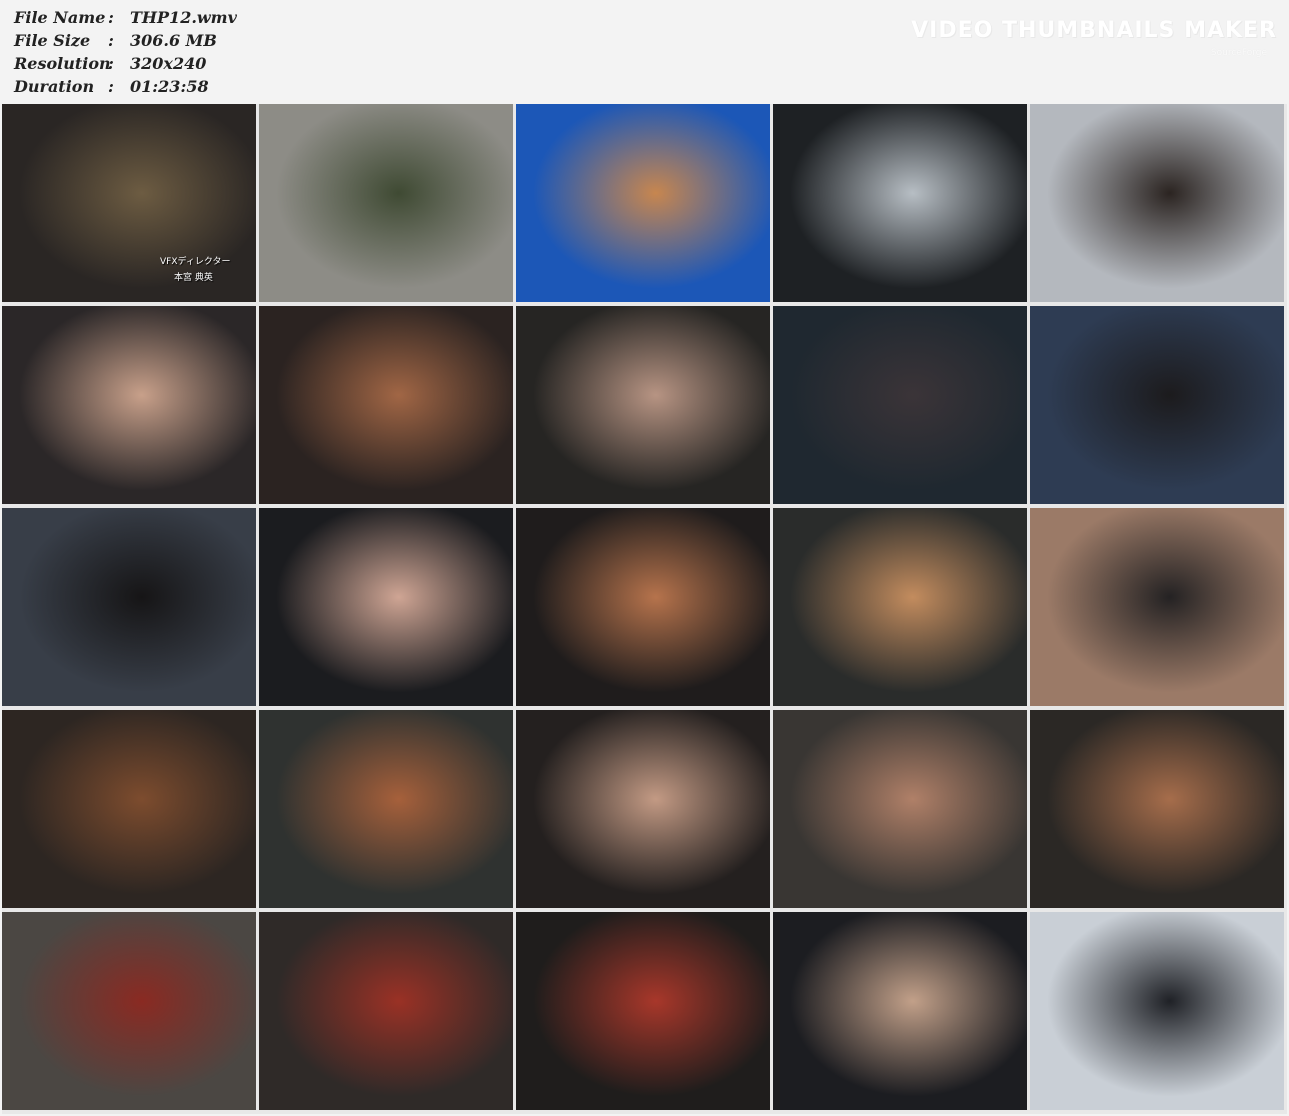 This screenshot has width=1289, height=1116. I want to click on duration-row: Duration : 01:23:58, so click(111, 88).